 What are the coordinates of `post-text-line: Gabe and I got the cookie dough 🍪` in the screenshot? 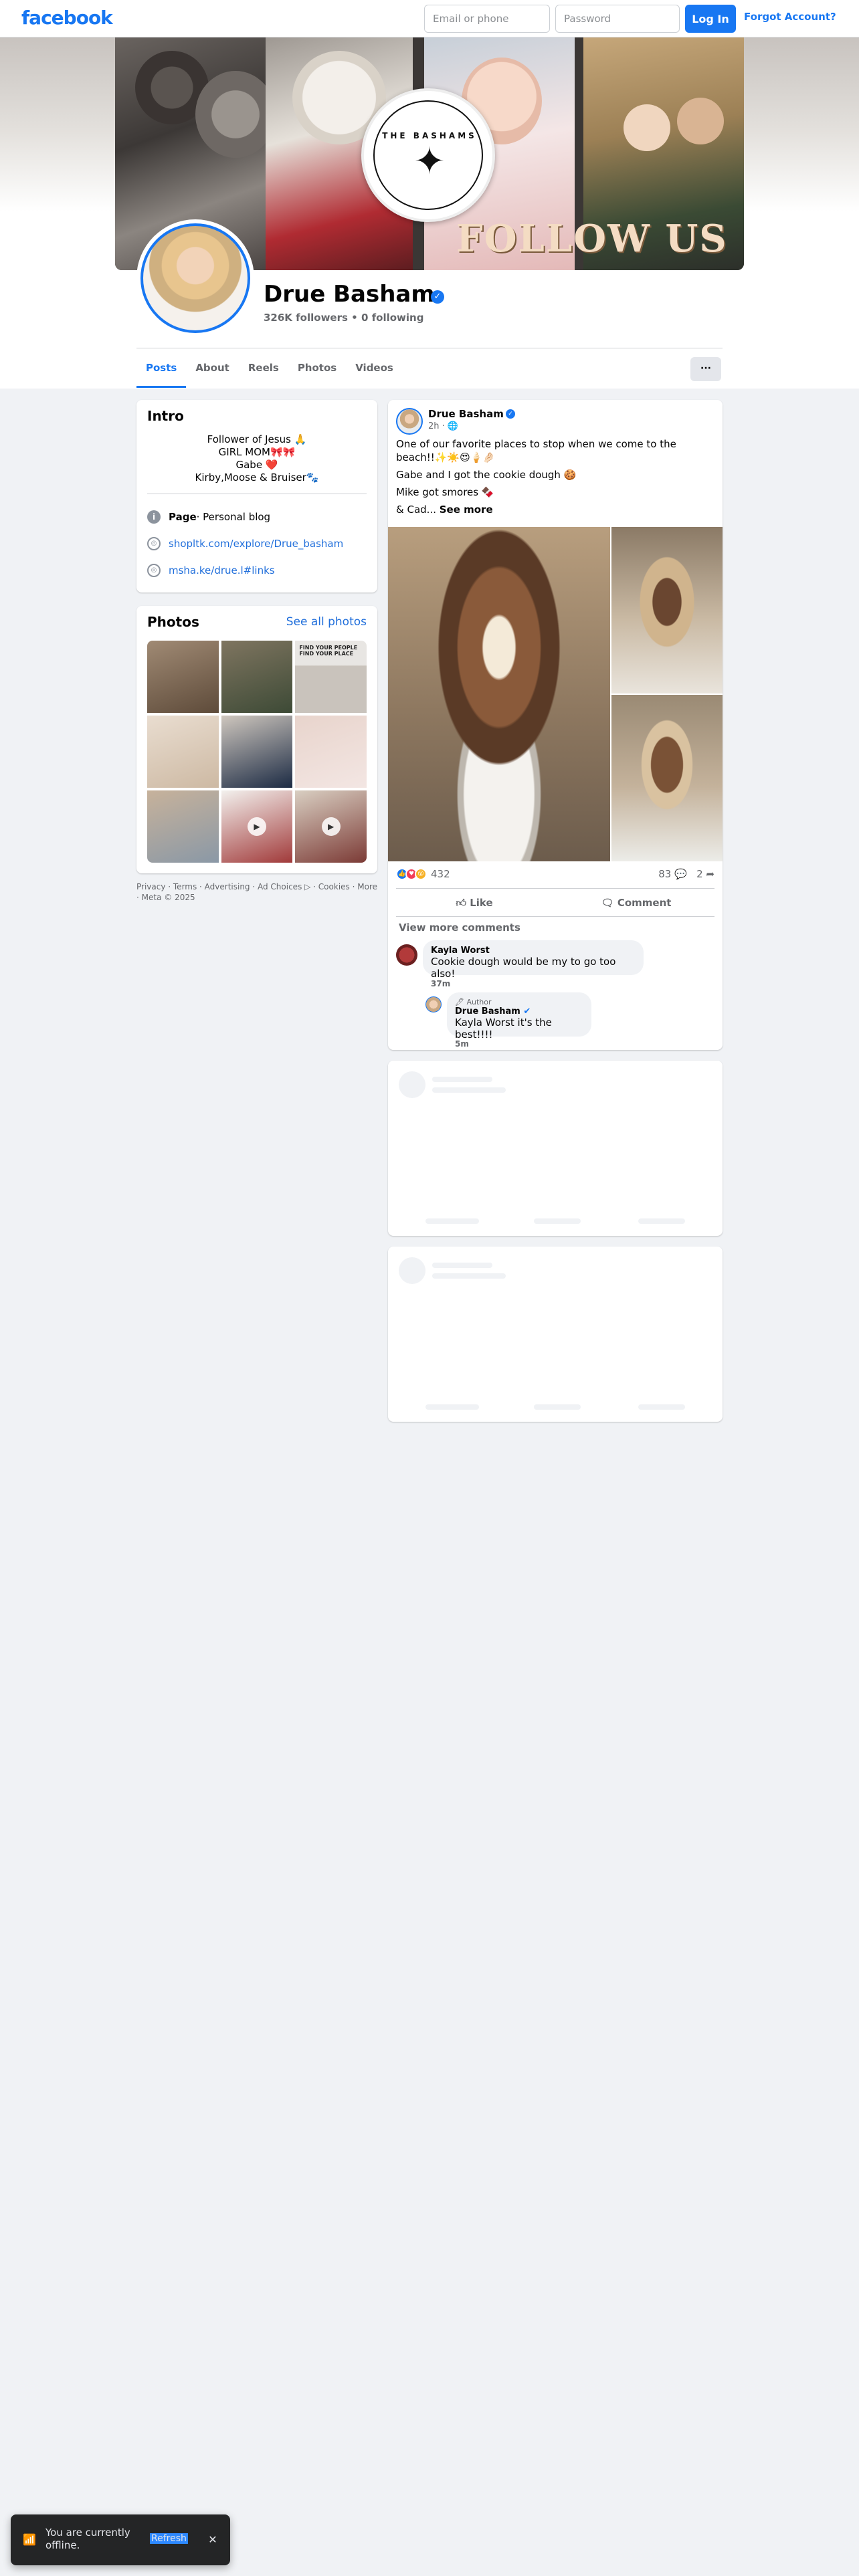 It's located at (487, 475).